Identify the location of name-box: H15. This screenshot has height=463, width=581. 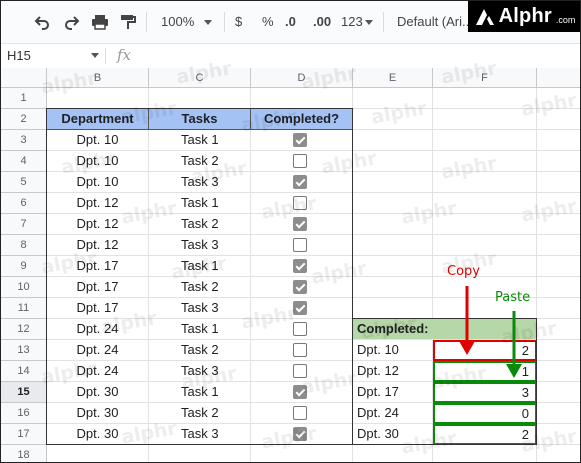
(19, 55).